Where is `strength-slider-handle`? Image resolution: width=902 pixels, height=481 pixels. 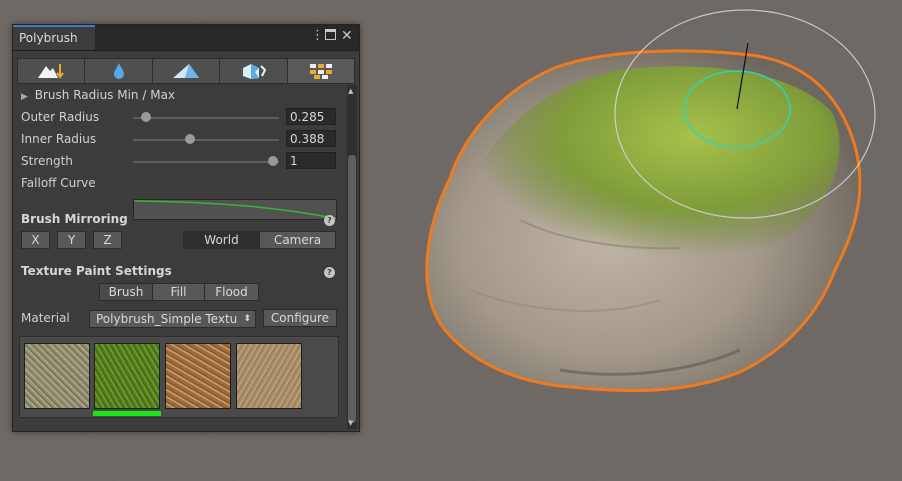 strength-slider-handle is located at coordinates (273, 161).